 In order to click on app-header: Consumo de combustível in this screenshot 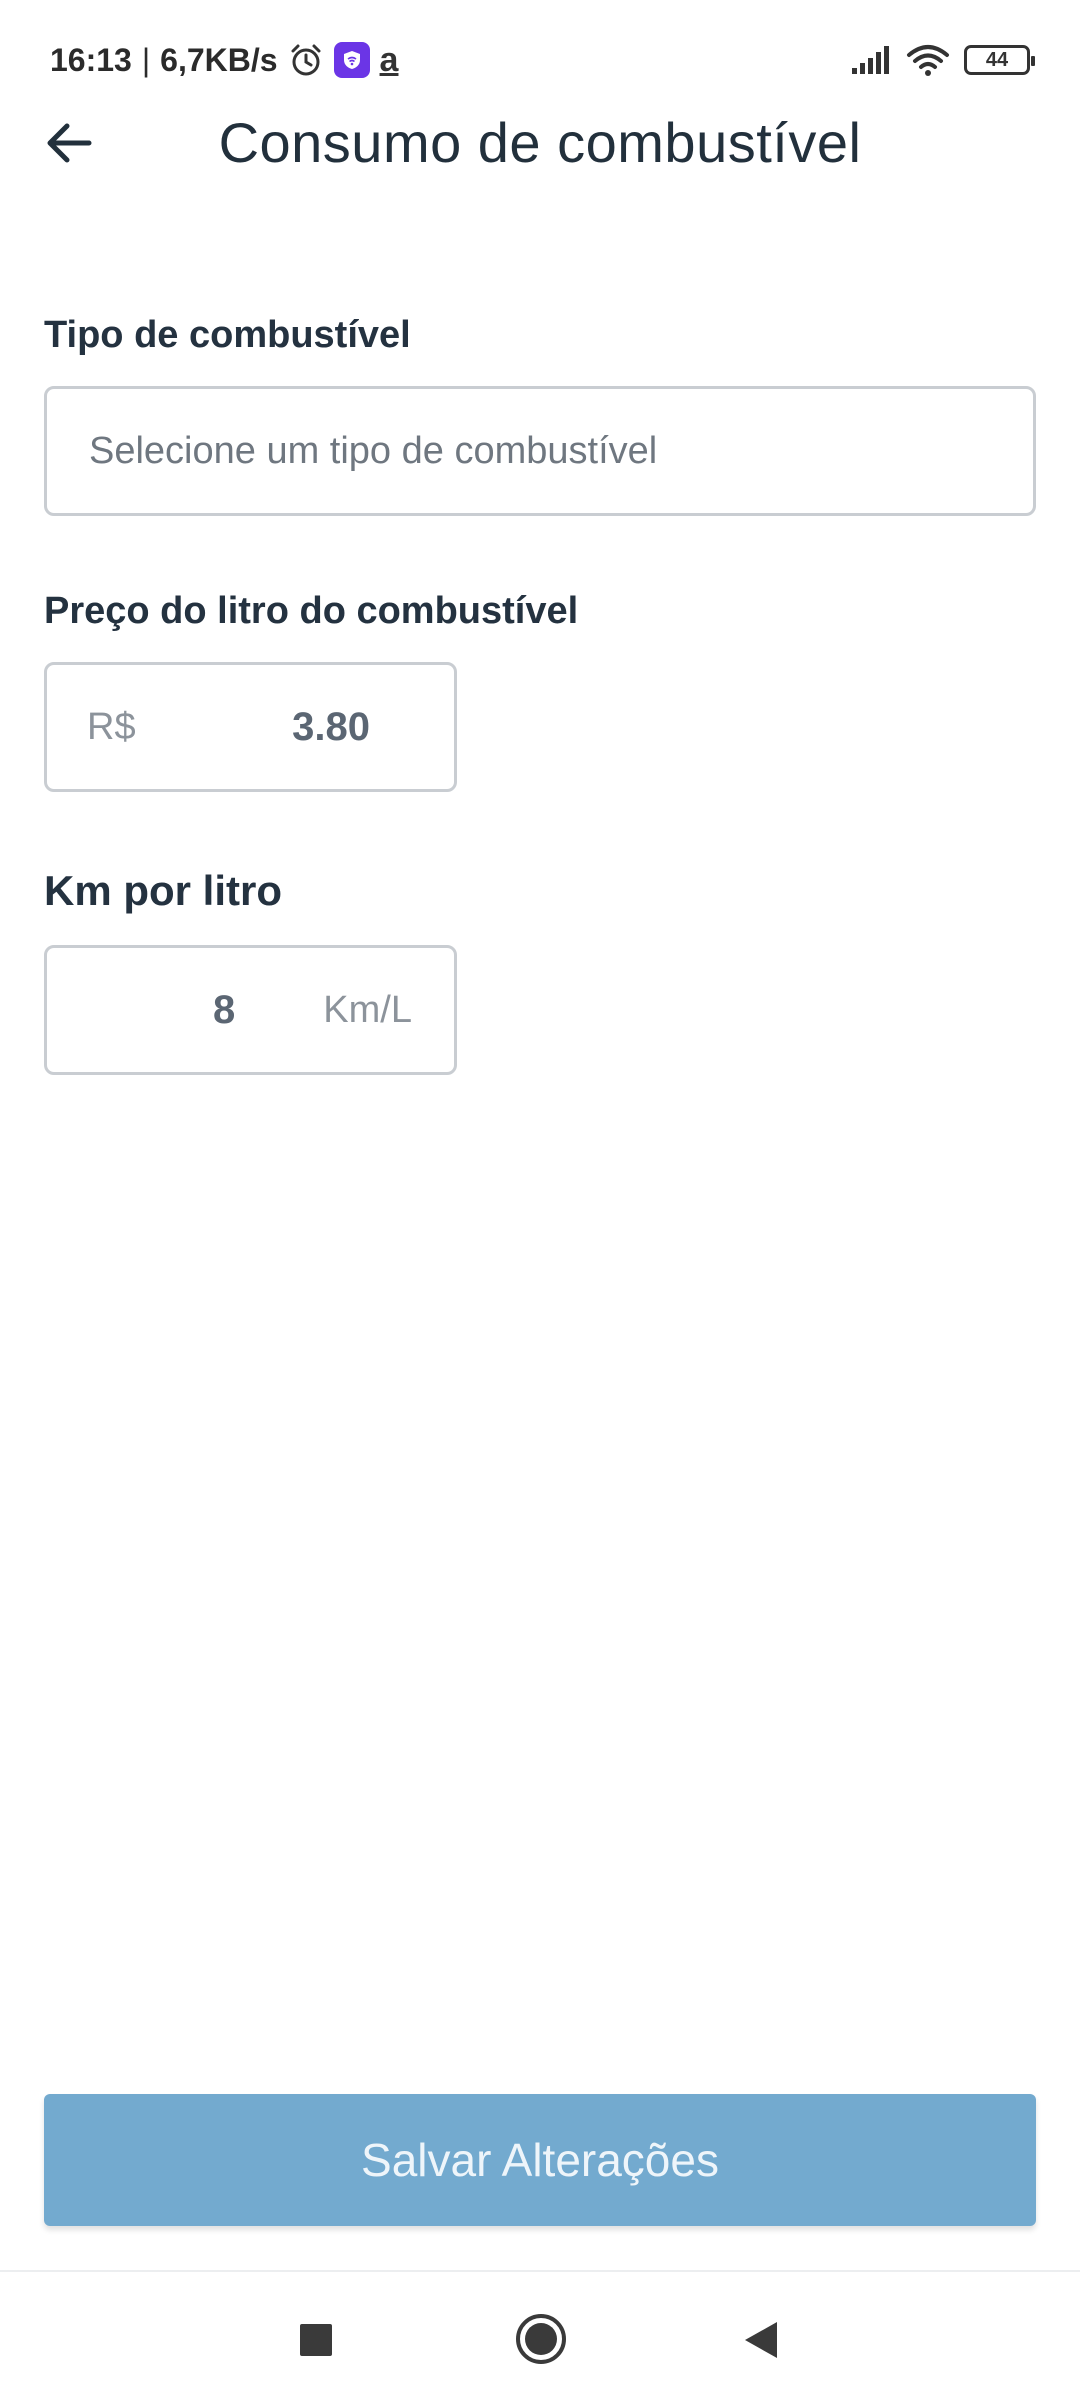, I will do `click(540, 145)`.